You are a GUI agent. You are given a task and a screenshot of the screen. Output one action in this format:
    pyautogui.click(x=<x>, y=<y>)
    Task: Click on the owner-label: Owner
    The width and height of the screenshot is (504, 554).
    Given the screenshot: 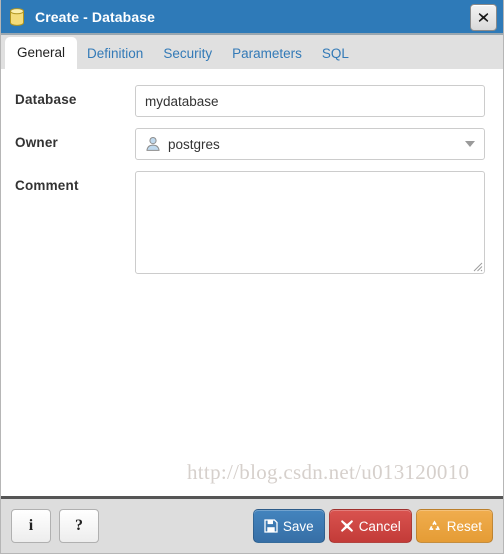 What is the action you would take?
    pyautogui.click(x=37, y=142)
    